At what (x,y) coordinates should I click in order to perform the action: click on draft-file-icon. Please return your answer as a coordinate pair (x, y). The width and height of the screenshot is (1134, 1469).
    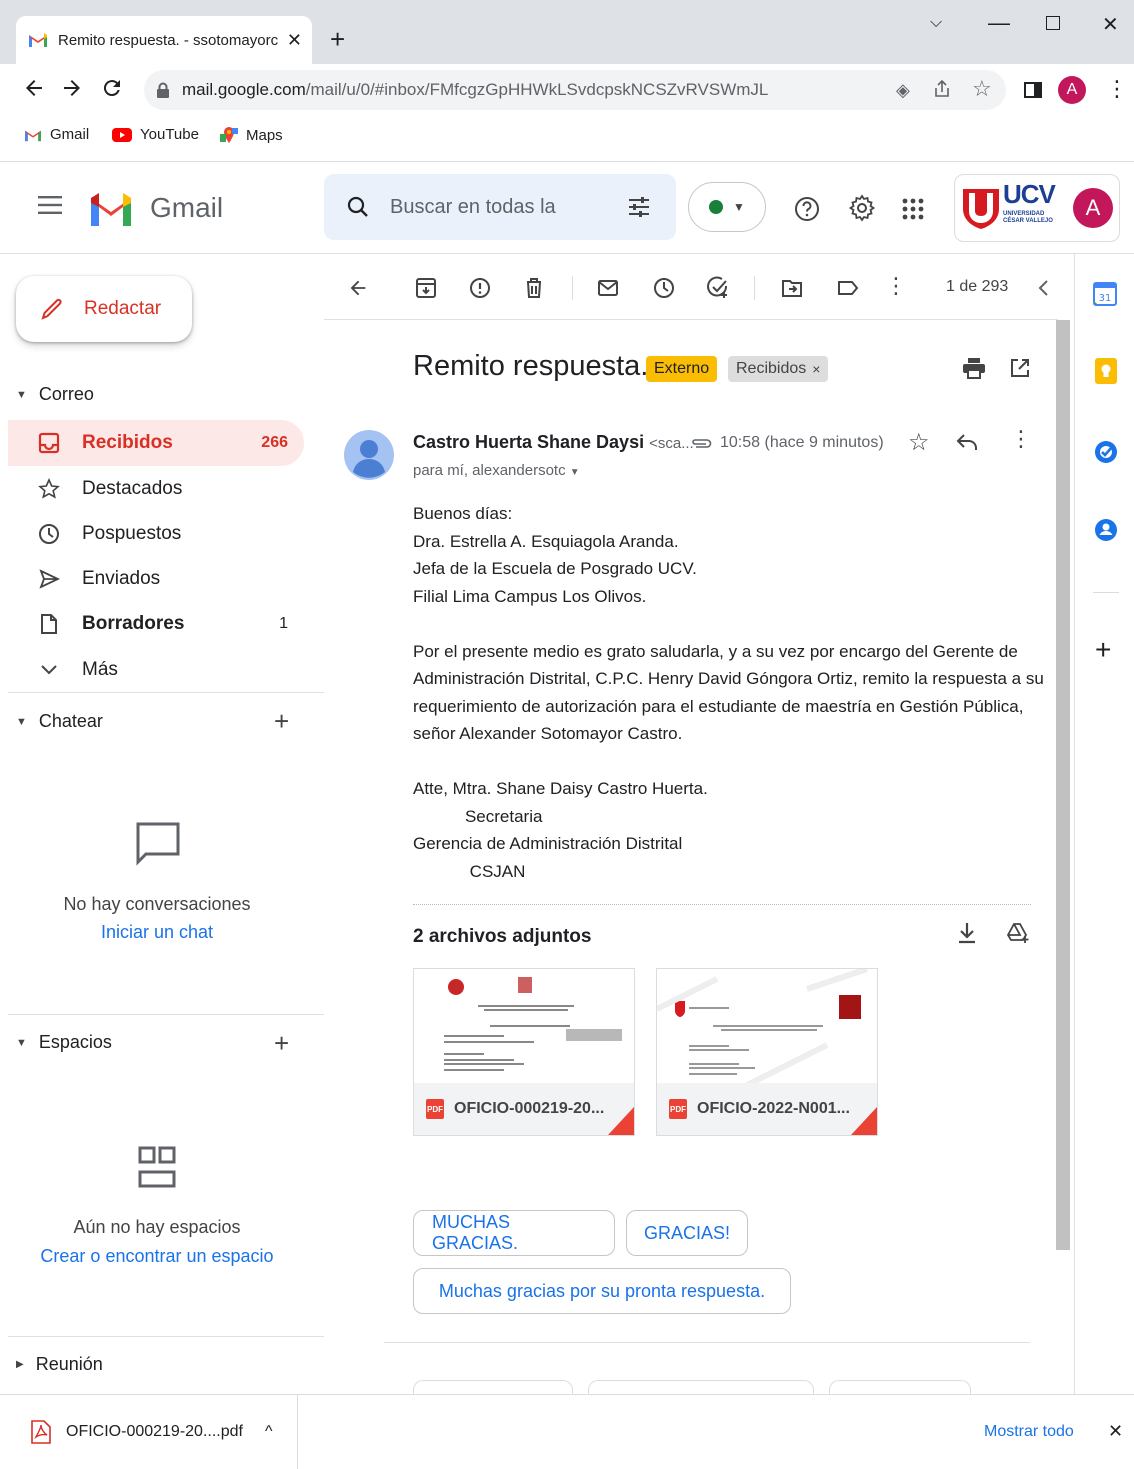
    Looking at the image, I should click on (49, 624).